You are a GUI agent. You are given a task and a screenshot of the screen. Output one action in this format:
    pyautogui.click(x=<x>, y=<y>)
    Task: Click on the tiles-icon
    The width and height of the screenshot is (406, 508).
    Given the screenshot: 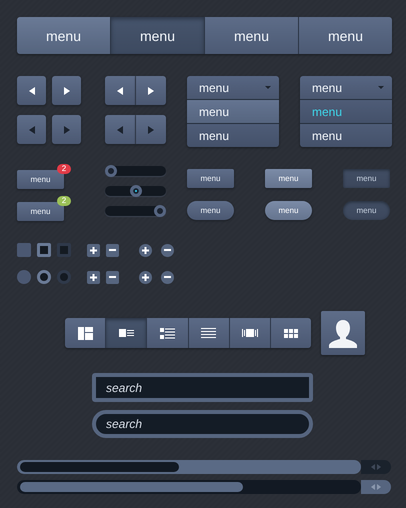 What is the action you would take?
    pyautogui.click(x=85, y=333)
    